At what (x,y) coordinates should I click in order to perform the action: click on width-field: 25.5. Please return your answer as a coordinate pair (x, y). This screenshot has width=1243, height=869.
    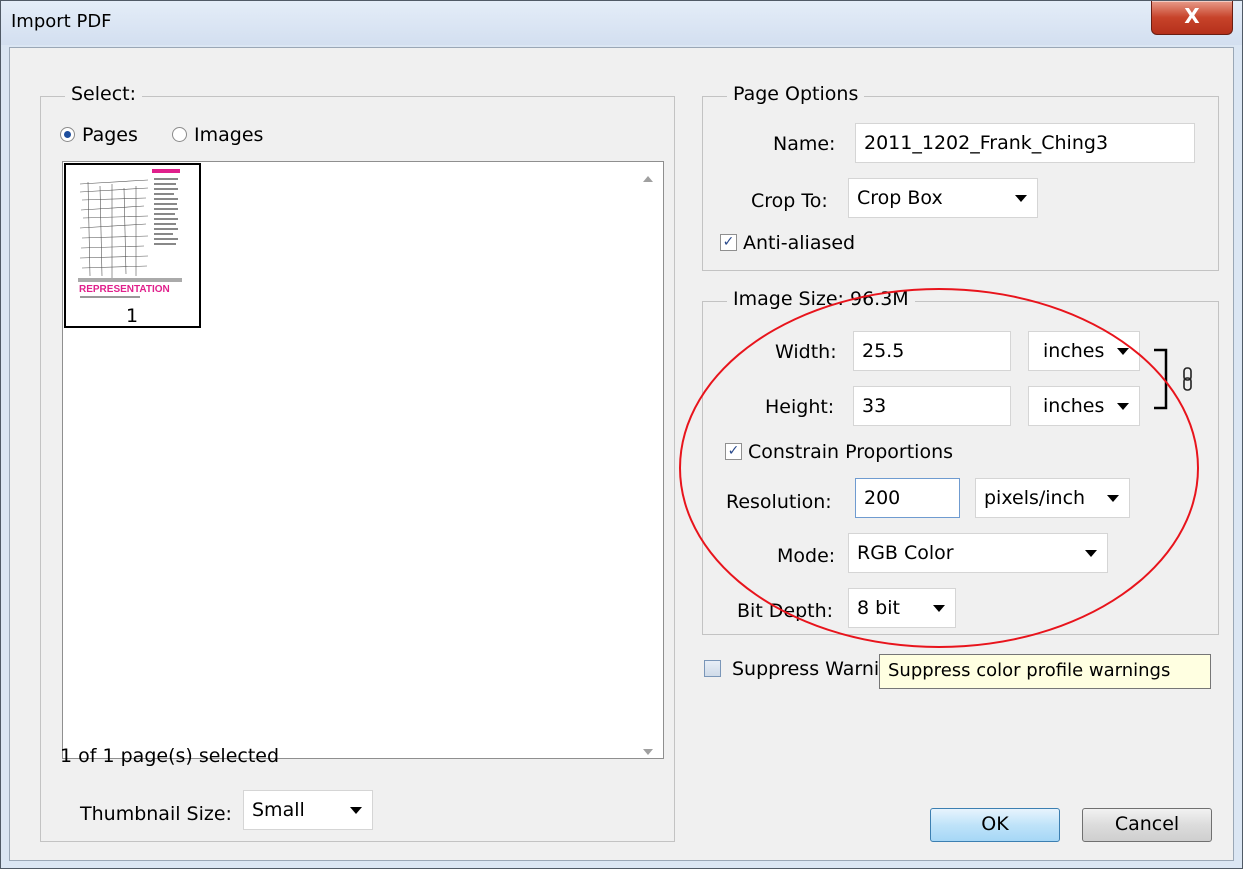
    Looking at the image, I should click on (932, 351).